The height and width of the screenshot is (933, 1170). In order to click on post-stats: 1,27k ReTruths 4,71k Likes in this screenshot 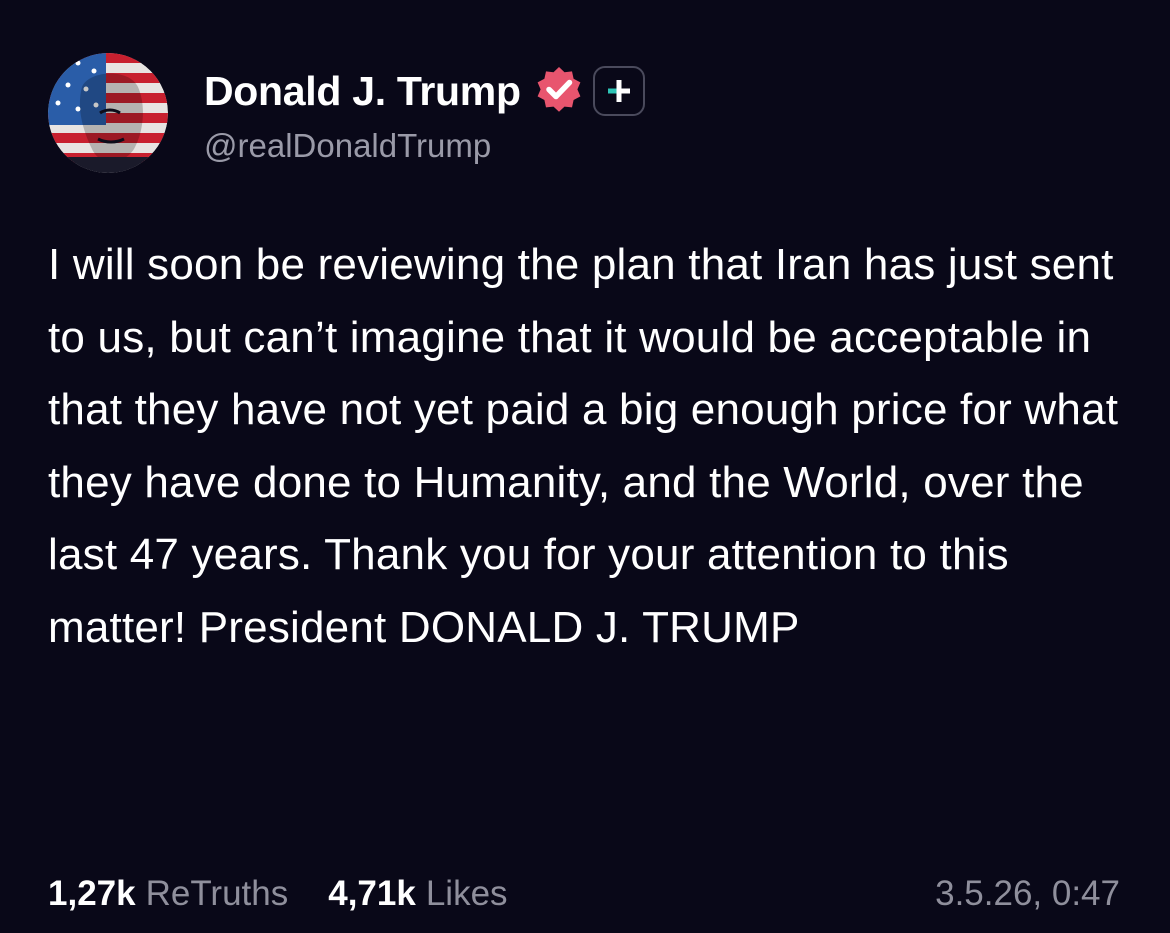, I will do `click(278, 894)`.